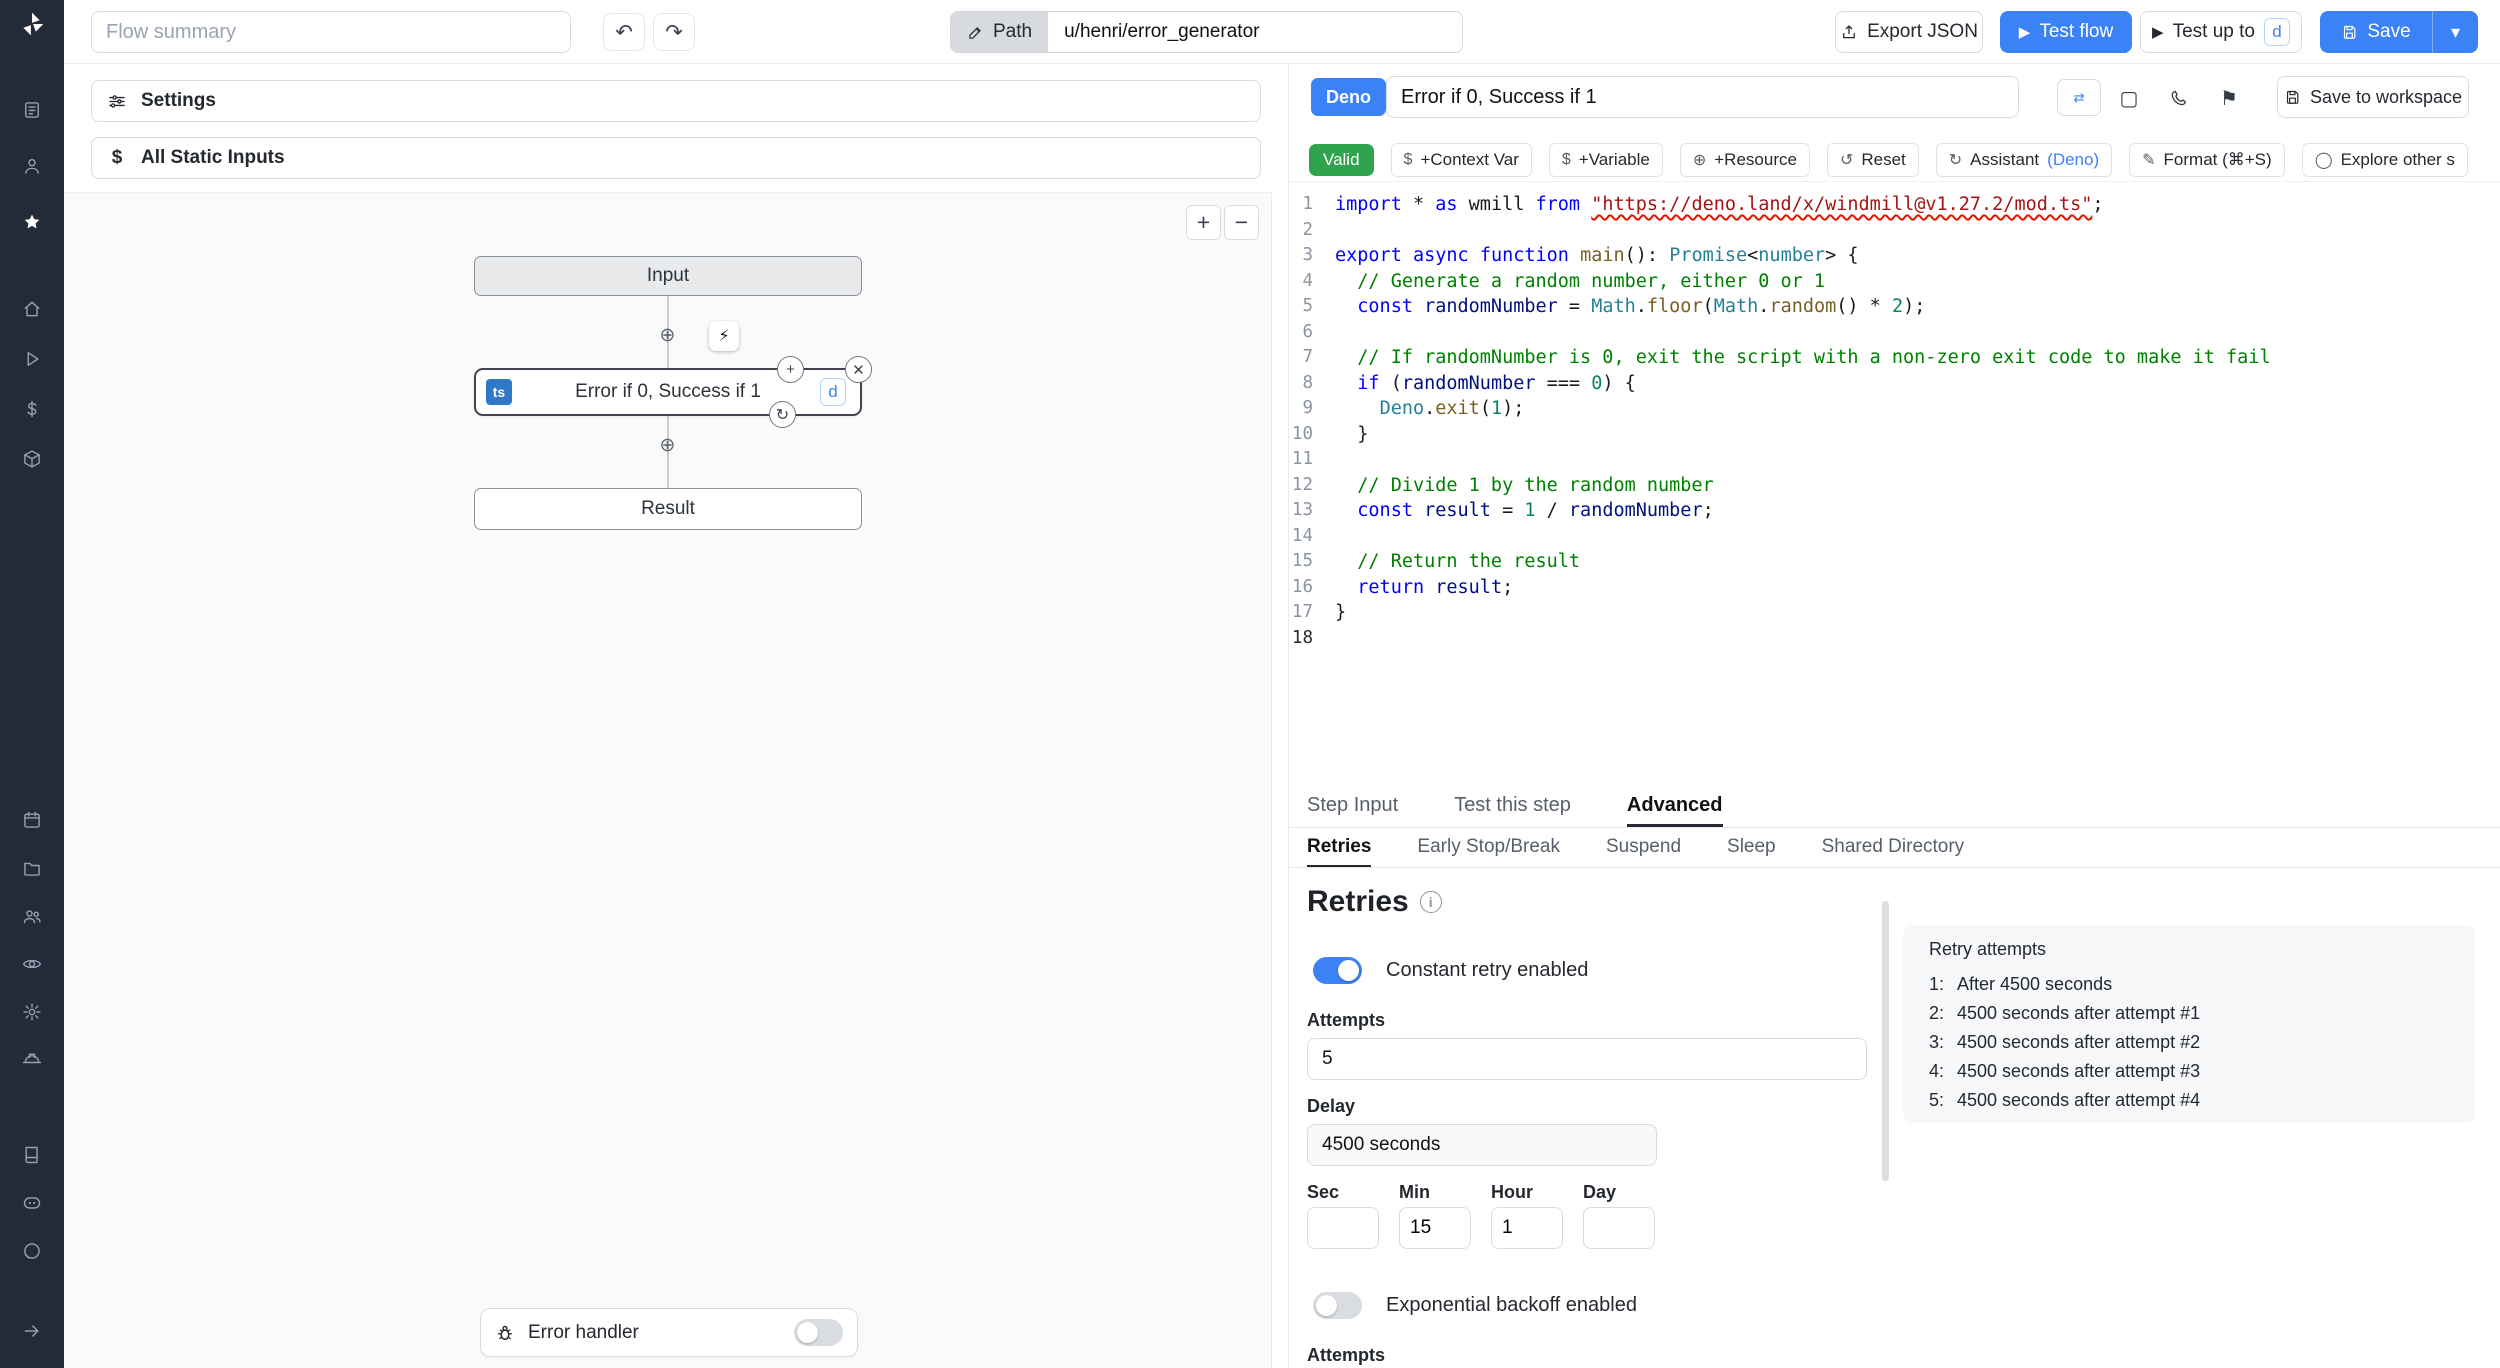 The image size is (2500, 1368). Describe the element at coordinates (1894, 231) in the screenshot. I see `code-line: 2` at that location.